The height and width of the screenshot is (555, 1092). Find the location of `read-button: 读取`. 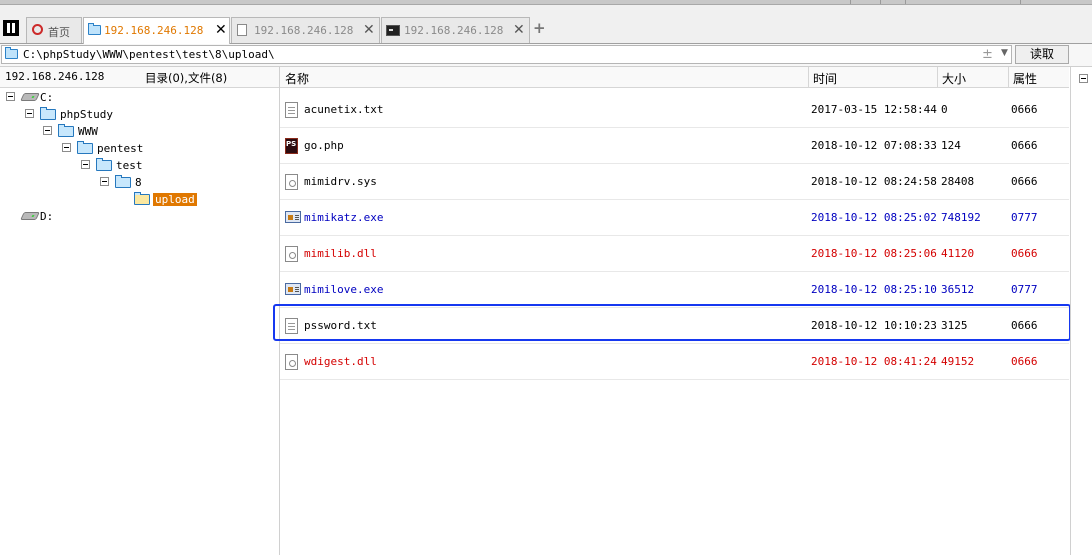

read-button: 读取 is located at coordinates (1042, 54).